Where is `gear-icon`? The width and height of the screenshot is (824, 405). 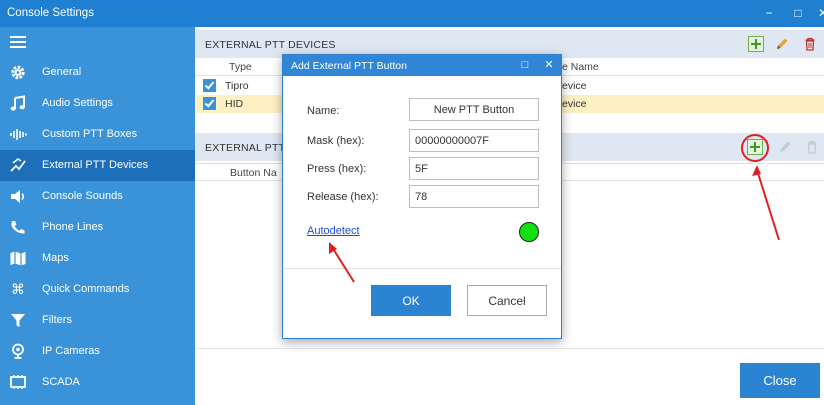
gear-icon is located at coordinates (18, 72).